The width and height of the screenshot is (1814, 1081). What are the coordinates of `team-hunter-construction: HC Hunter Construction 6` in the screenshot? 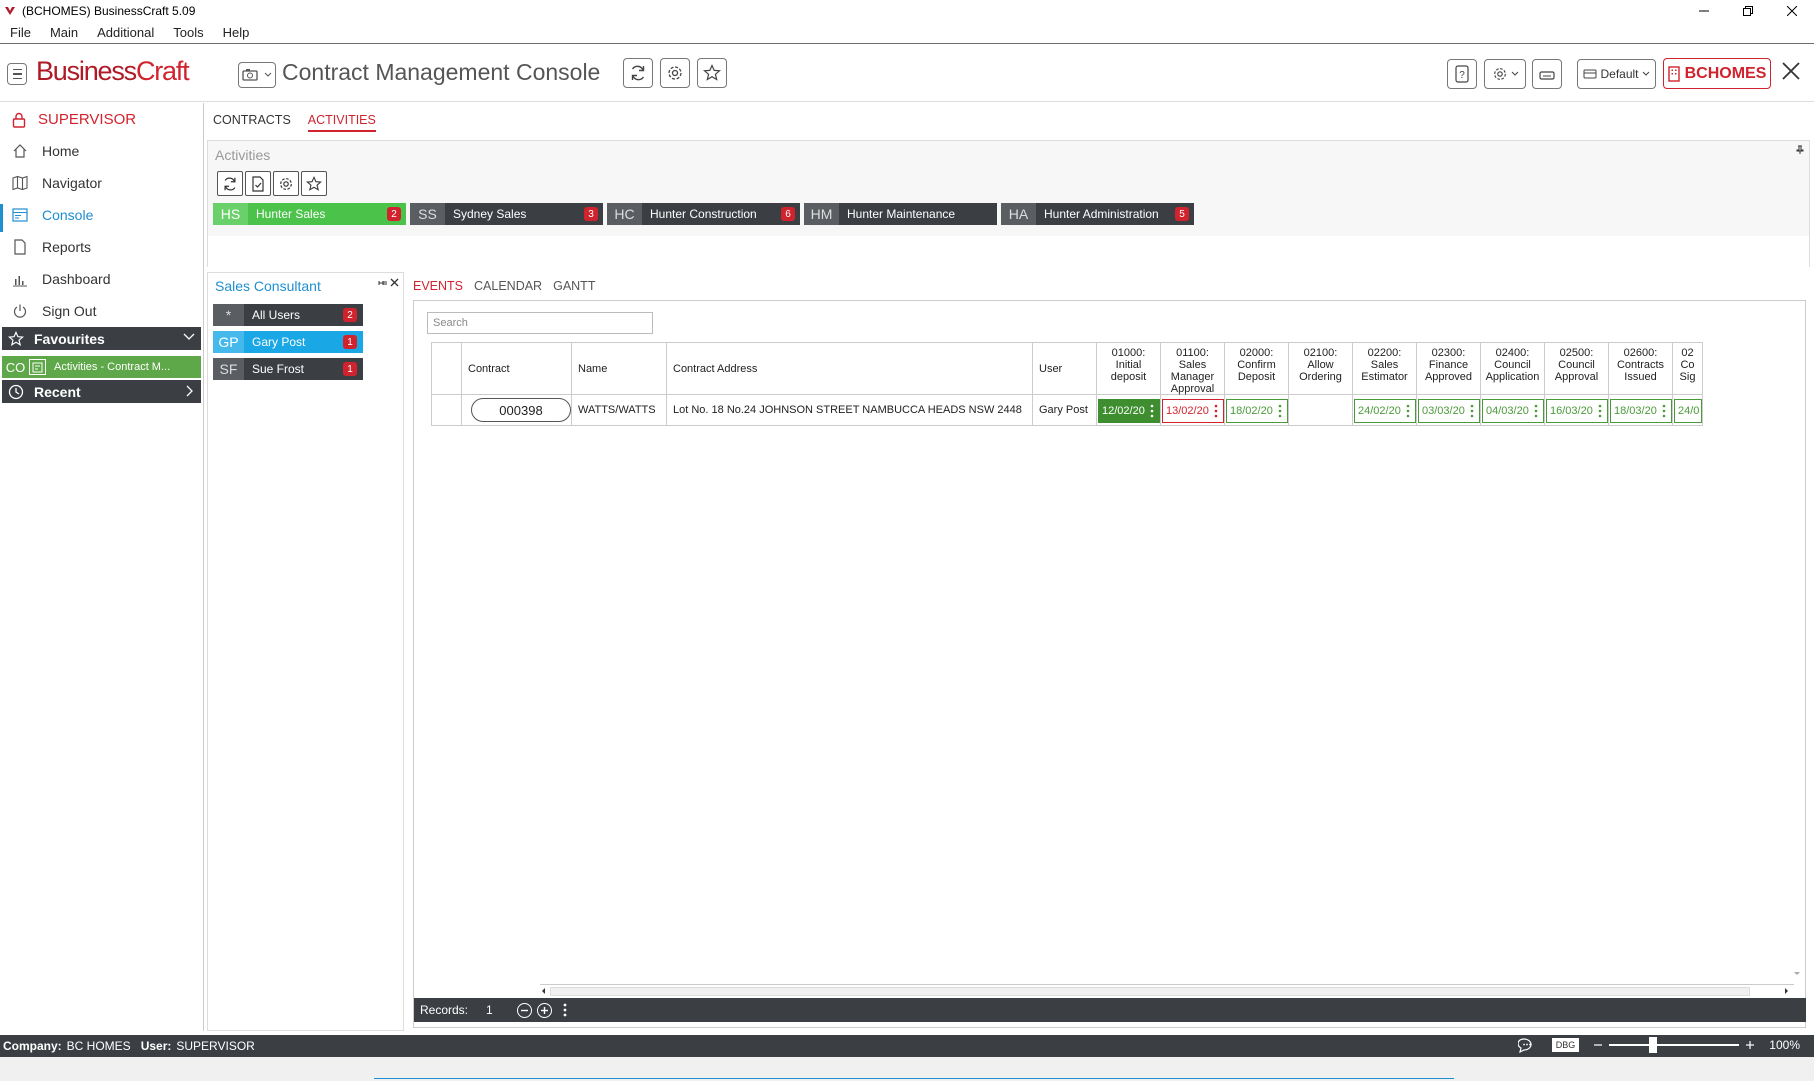 It's located at (703, 214).